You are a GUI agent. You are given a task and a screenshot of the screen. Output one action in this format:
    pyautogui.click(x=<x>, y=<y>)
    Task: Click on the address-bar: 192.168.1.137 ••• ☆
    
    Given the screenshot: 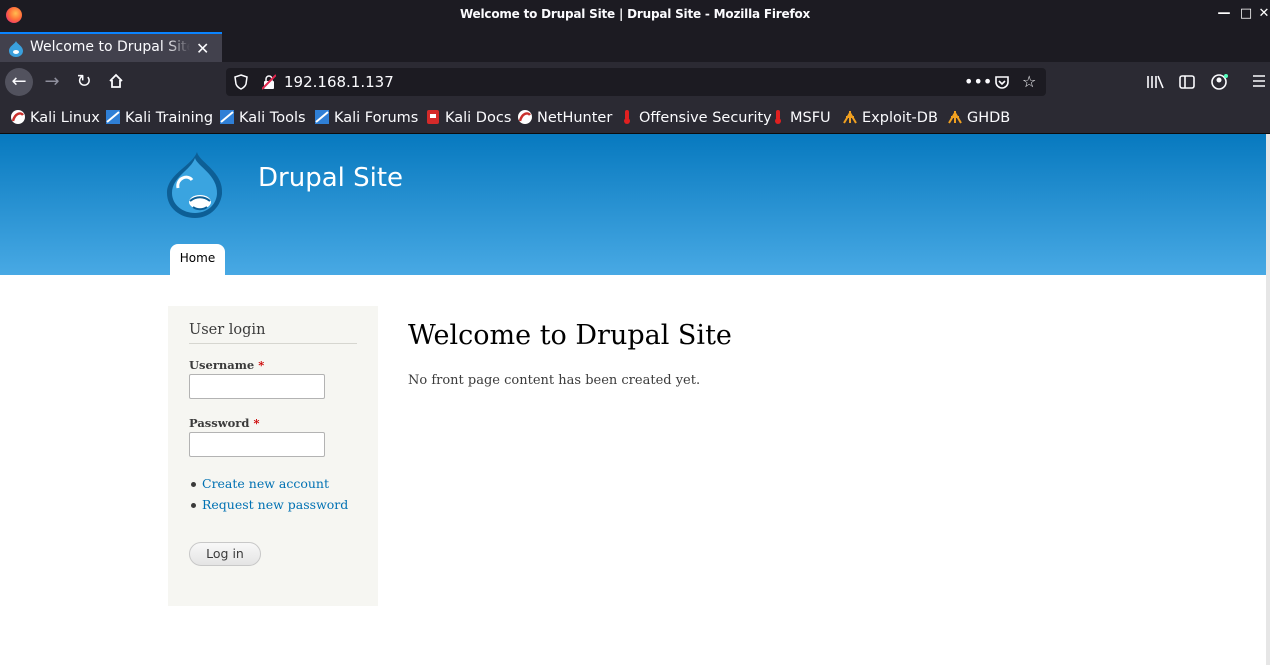 What is the action you would take?
    pyautogui.click(x=636, y=82)
    